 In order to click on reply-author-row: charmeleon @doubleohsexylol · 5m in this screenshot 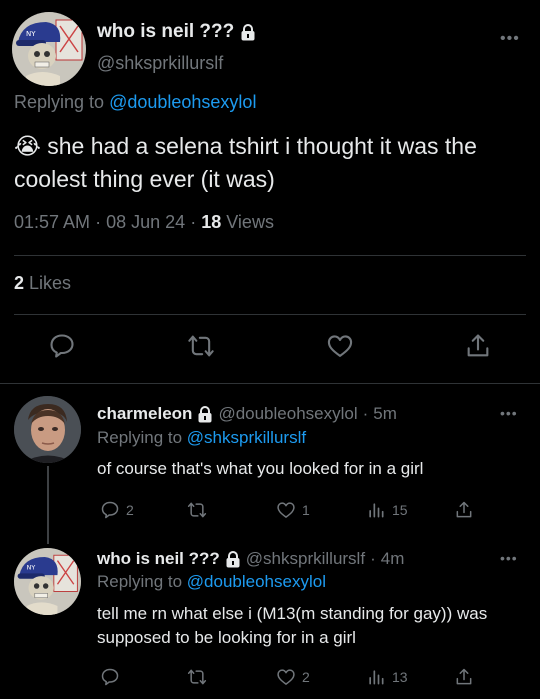, I will do `click(247, 414)`.